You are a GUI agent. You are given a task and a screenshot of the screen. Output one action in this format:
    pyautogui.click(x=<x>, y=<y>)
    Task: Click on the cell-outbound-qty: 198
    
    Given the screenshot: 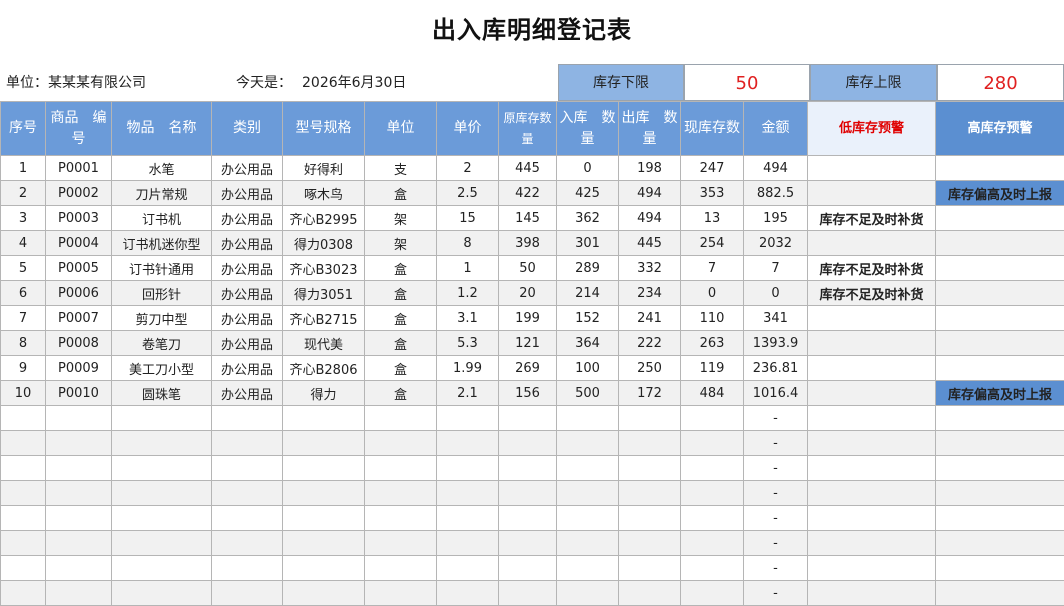 What is the action you would take?
    pyautogui.click(x=649, y=168)
    